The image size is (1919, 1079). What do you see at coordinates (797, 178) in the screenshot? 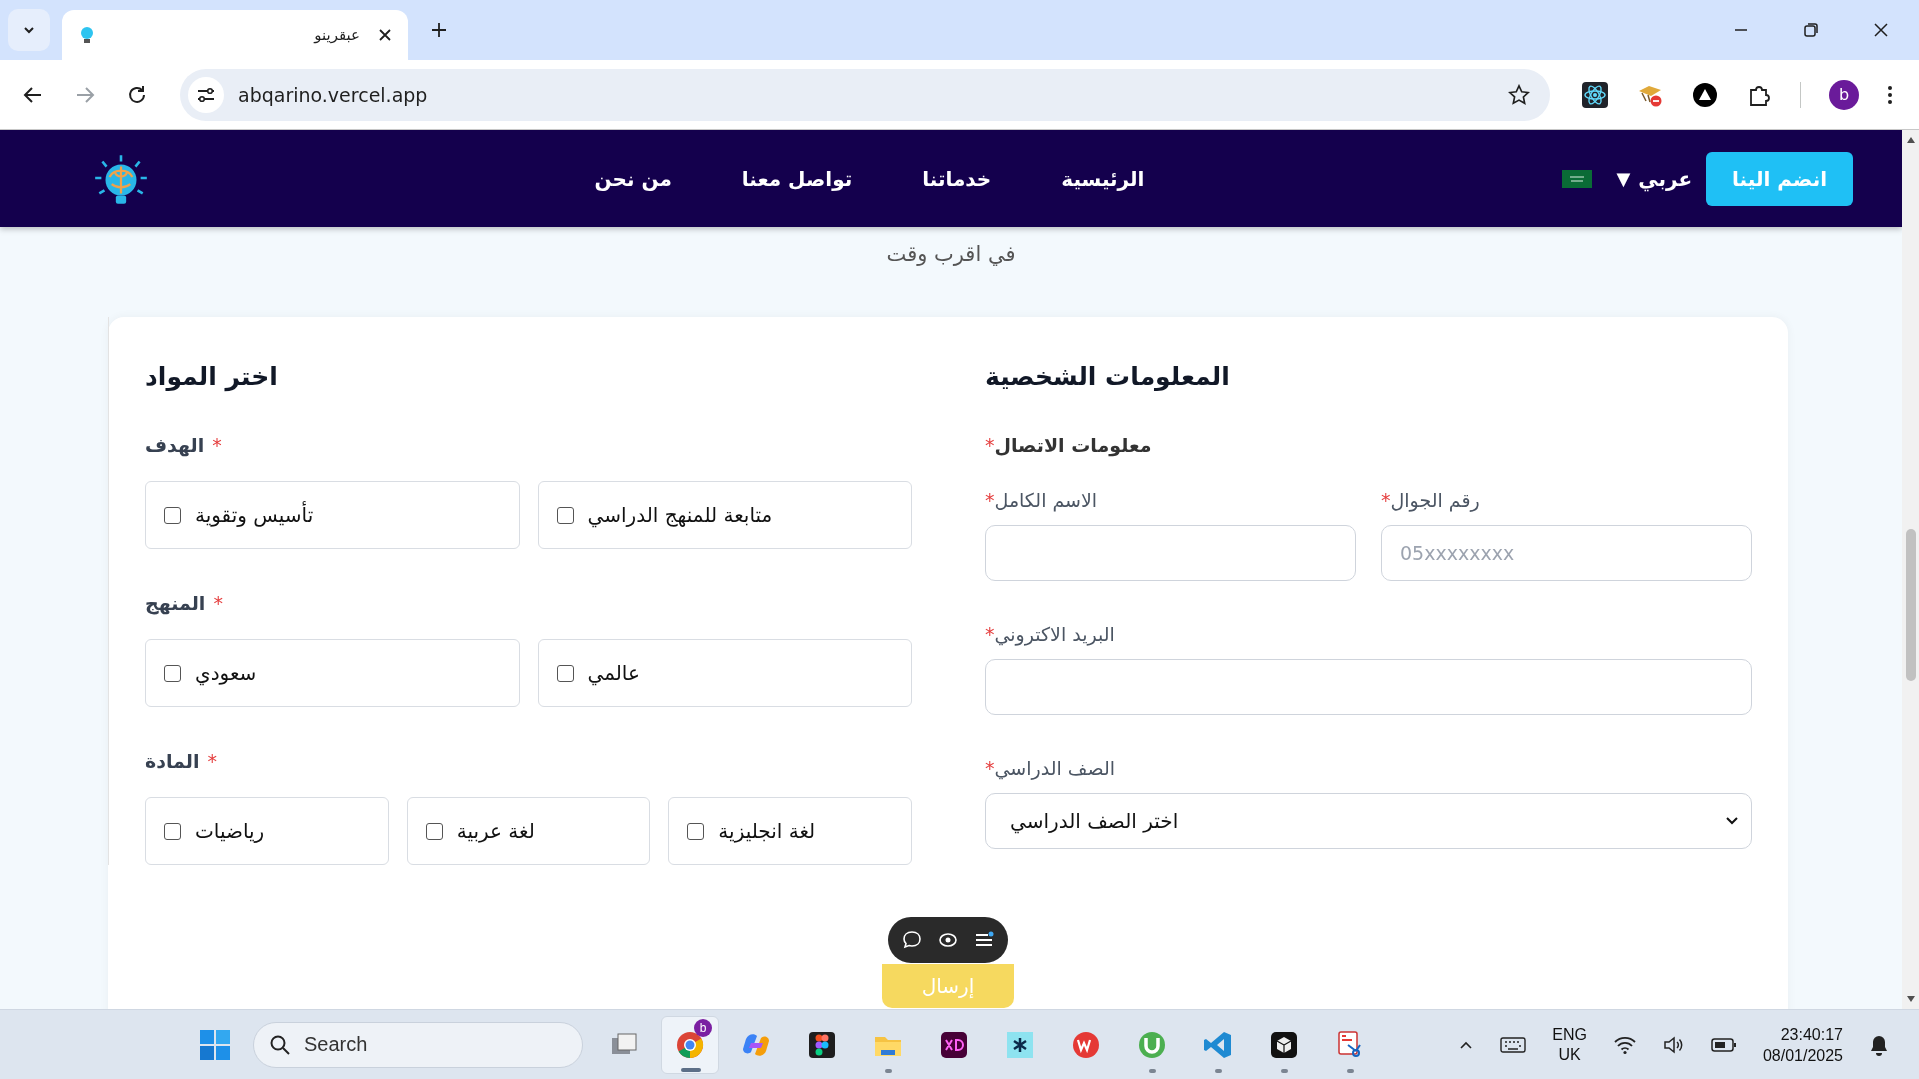
I see `nav-link: تواصل معنا` at bounding box center [797, 178].